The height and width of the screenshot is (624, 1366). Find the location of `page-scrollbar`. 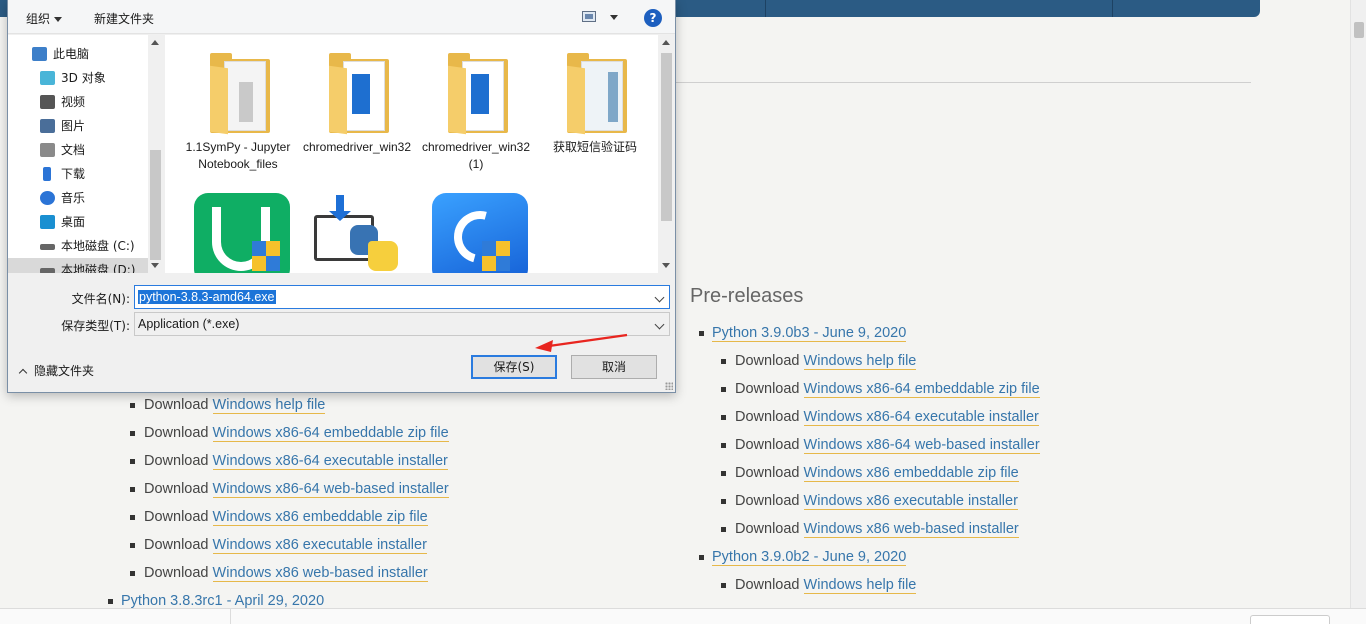

page-scrollbar is located at coordinates (1358, 304).